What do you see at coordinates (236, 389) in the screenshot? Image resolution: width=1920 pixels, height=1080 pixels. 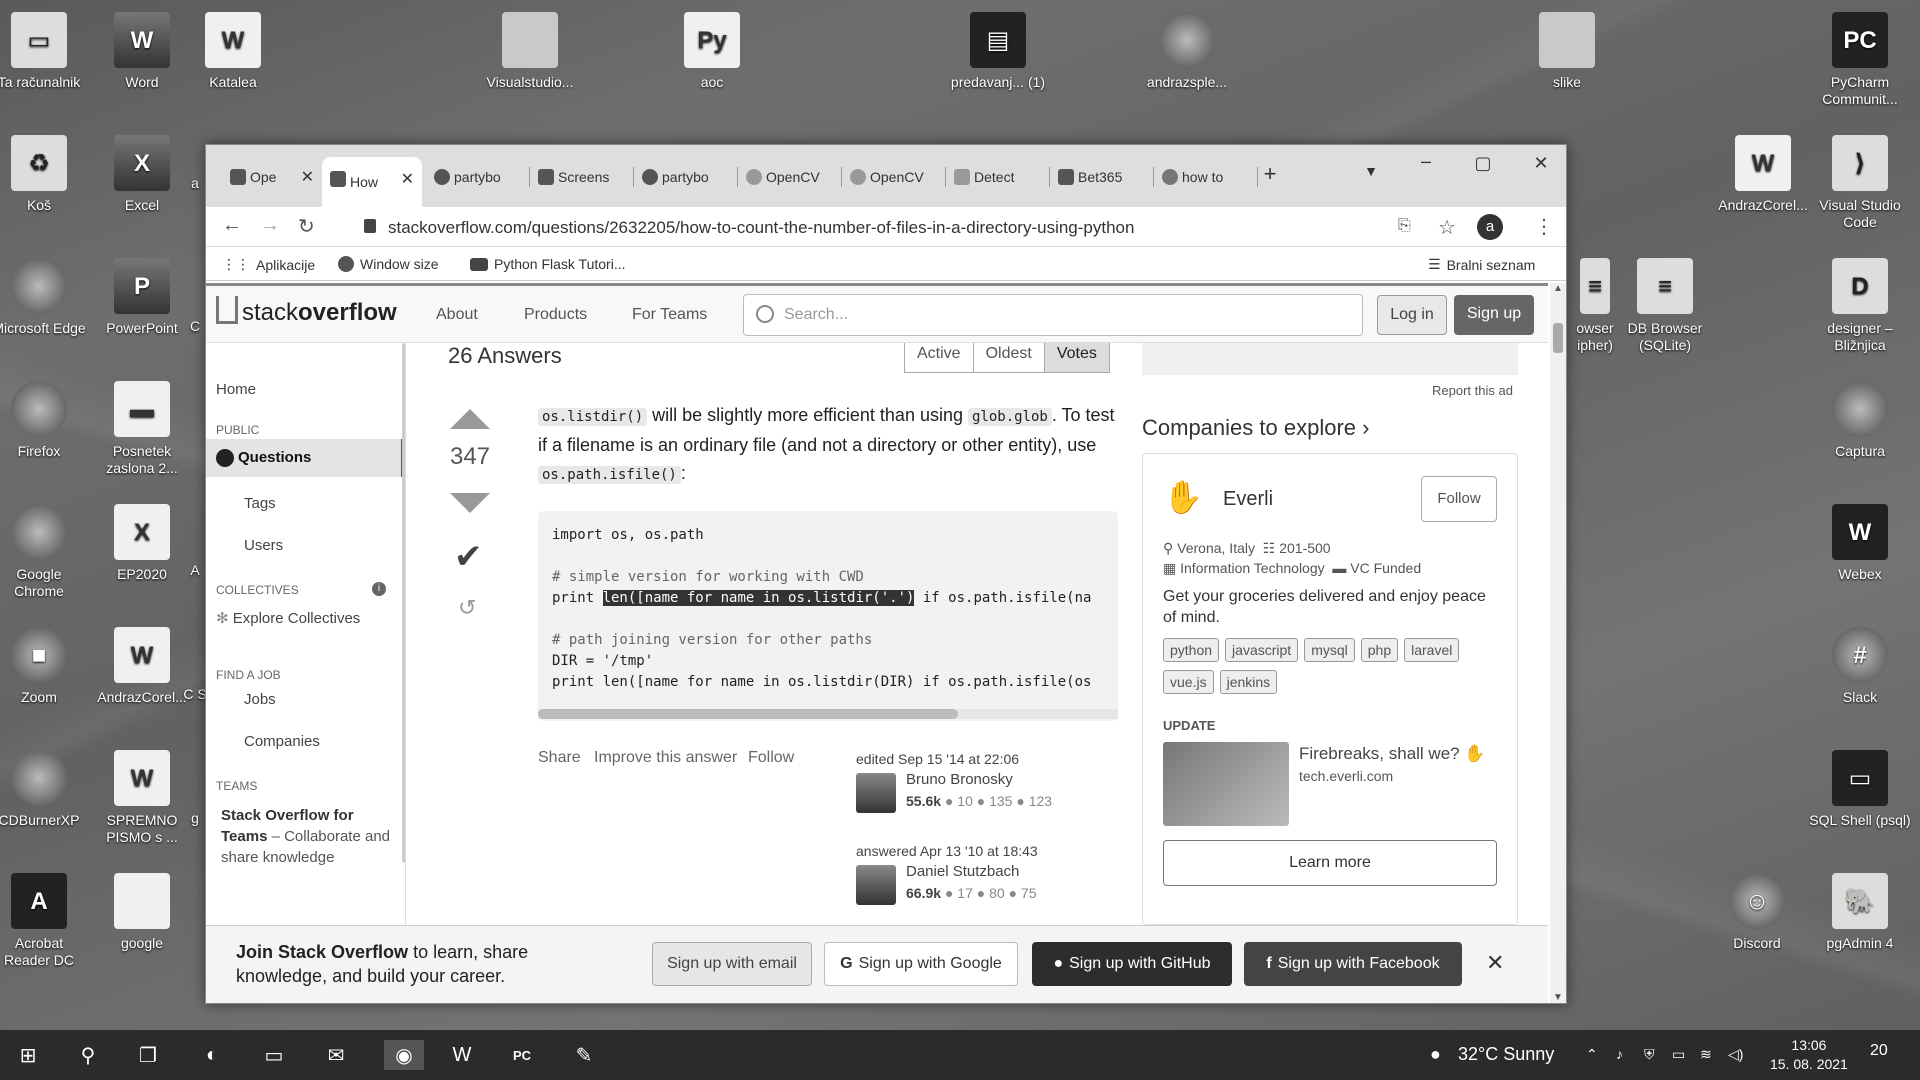 I see `nav-home: Home` at bounding box center [236, 389].